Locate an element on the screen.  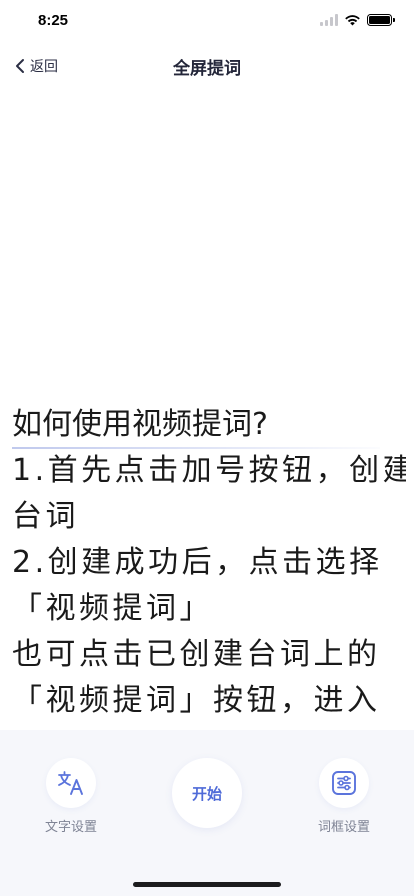
prompter-line: 1.首先点击加号按钮，创建 is located at coordinates (209, 470).